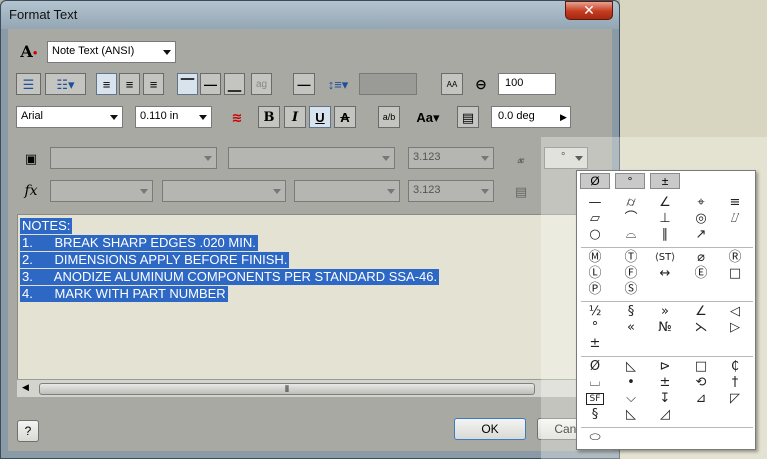  I want to click on parameter-source-select, so click(133, 158).